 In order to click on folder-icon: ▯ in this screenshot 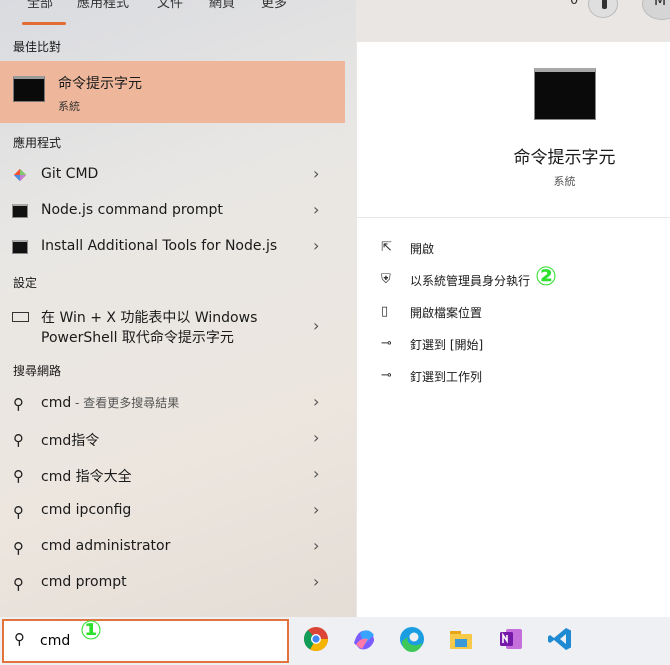, I will do `click(385, 311)`.